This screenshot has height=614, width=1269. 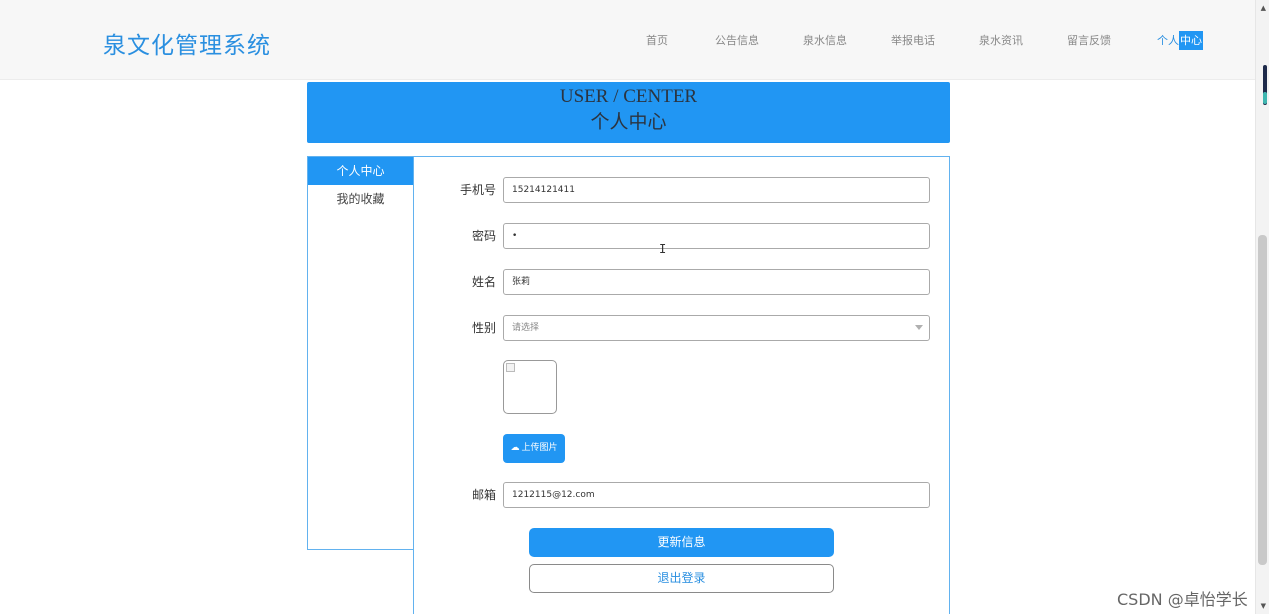 What do you see at coordinates (716, 190) in the screenshot?
I see `phone-input: 15214121411` at bounding box center [716, 190].